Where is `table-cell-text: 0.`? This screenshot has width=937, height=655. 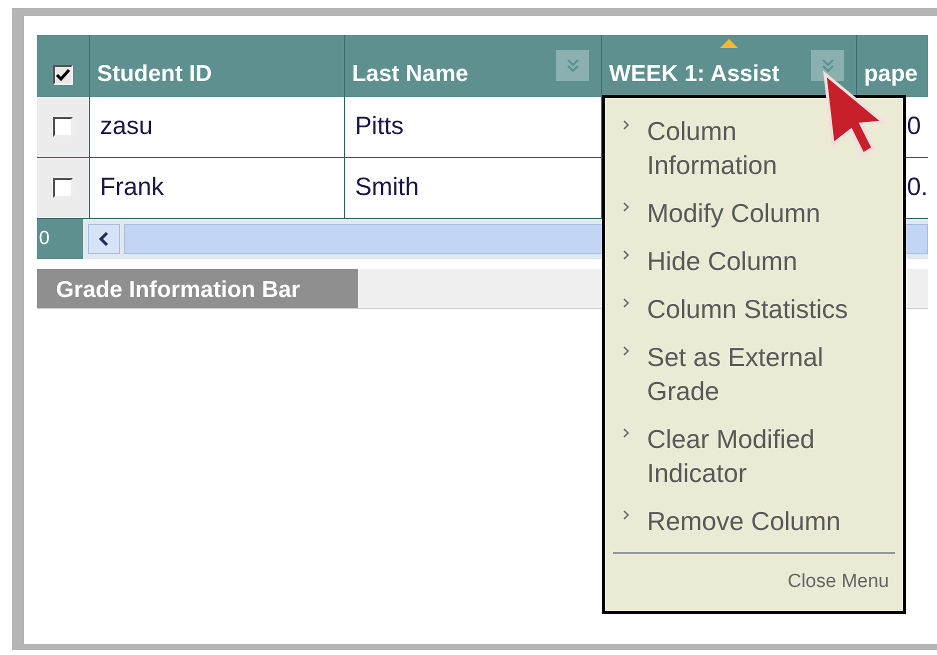 table-cell-text: 0. is located at coordinates (917, 188).